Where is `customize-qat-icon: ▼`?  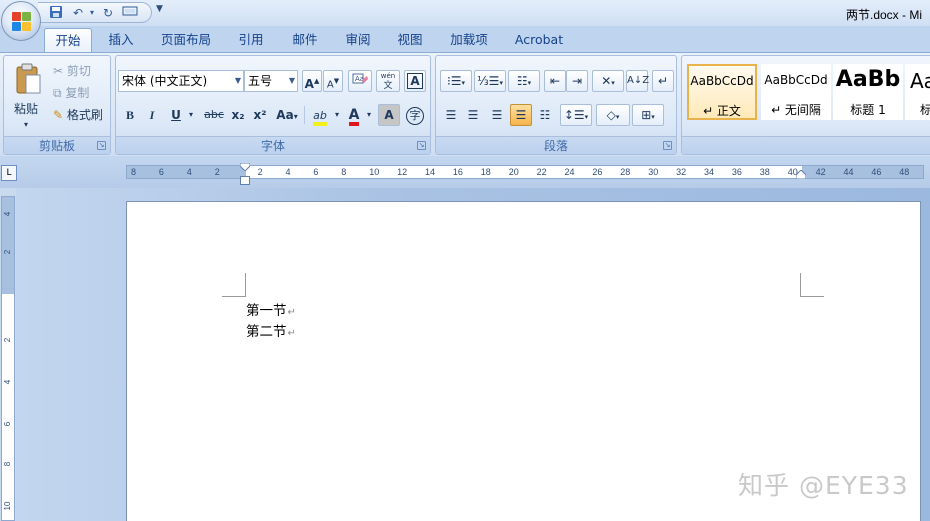
customize-qat-icon: ▼ is located at coordinates (159, 9).